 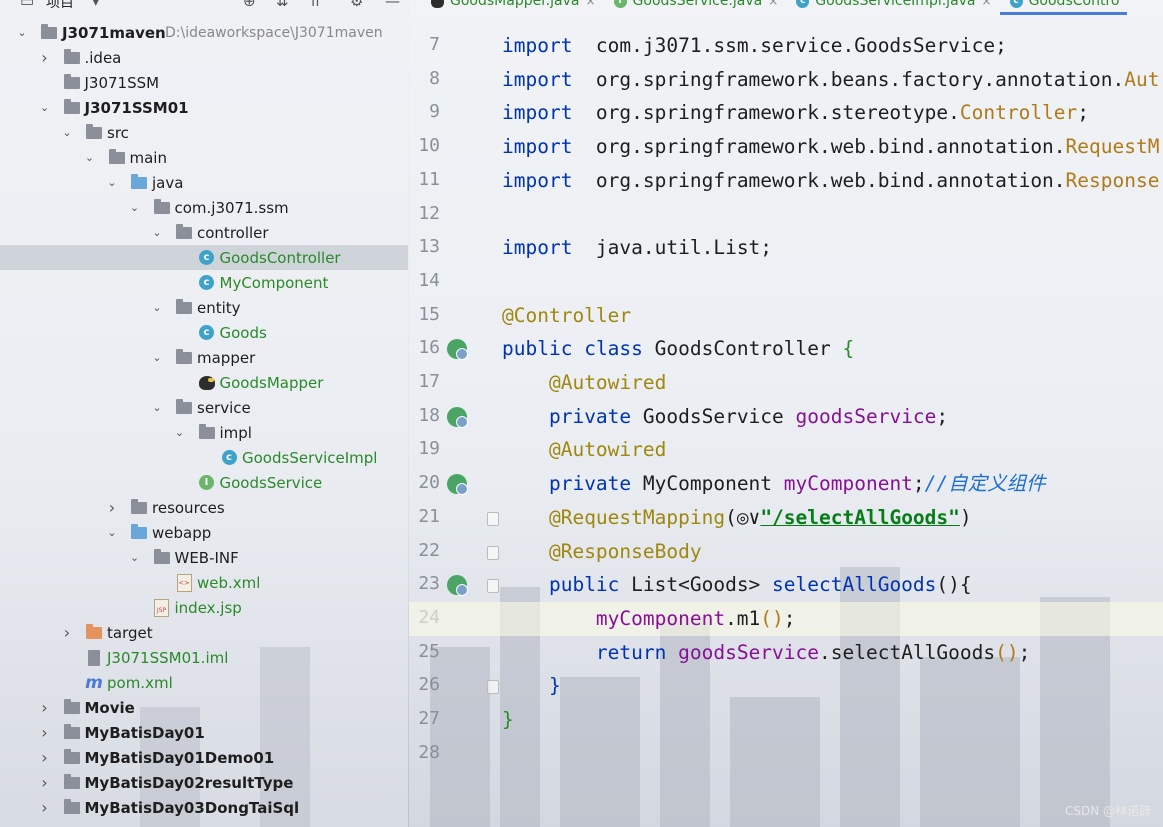 I want to click on code-line: public List<Goods> selectAllGoods(){, so click(x=832, y=585).